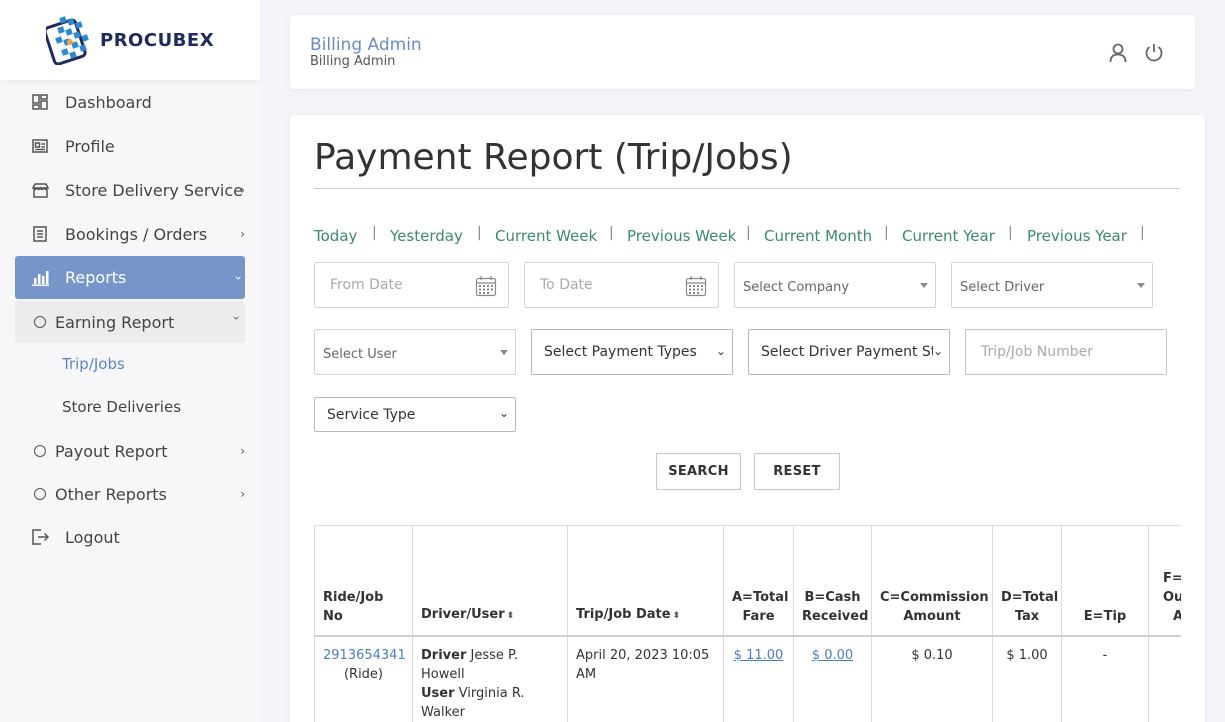  I want to click on filter-yesterday: Yesterday, so click(426, 236).